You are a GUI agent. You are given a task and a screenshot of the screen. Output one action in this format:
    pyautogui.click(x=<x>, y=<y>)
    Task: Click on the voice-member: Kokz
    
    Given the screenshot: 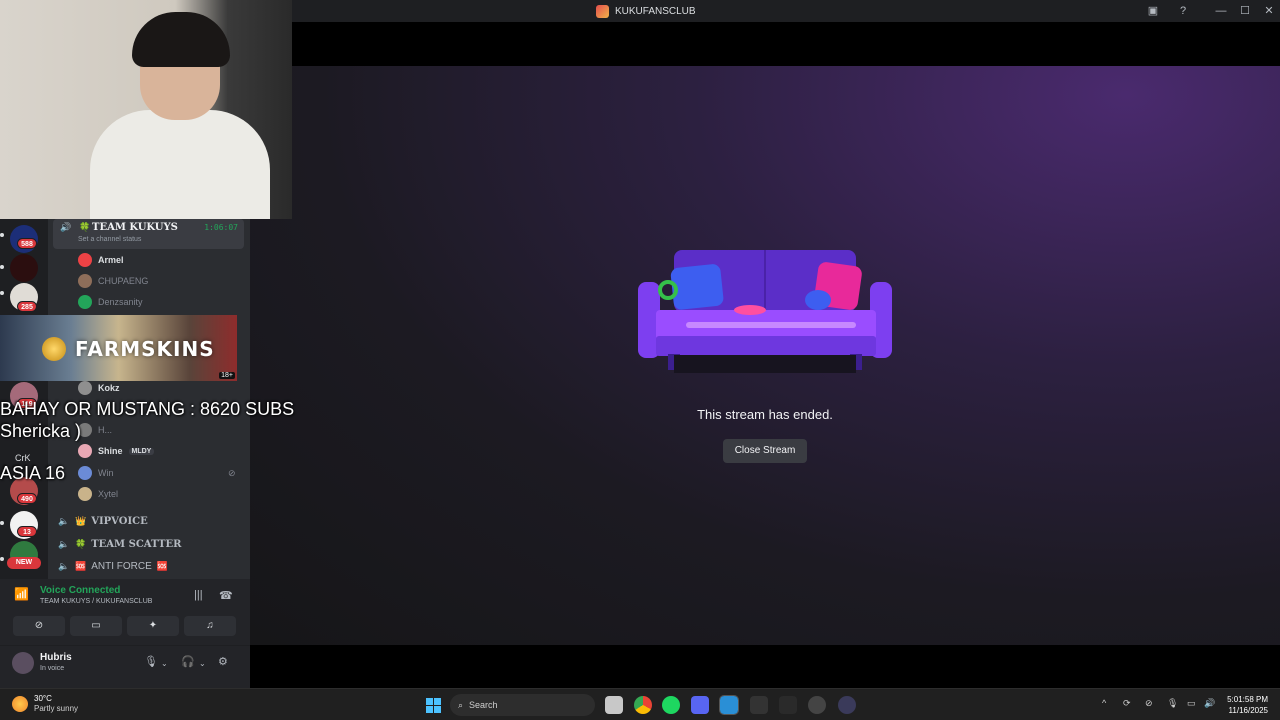 What is the action you would take?
    pyautogui.click(x=99, y=388)
    